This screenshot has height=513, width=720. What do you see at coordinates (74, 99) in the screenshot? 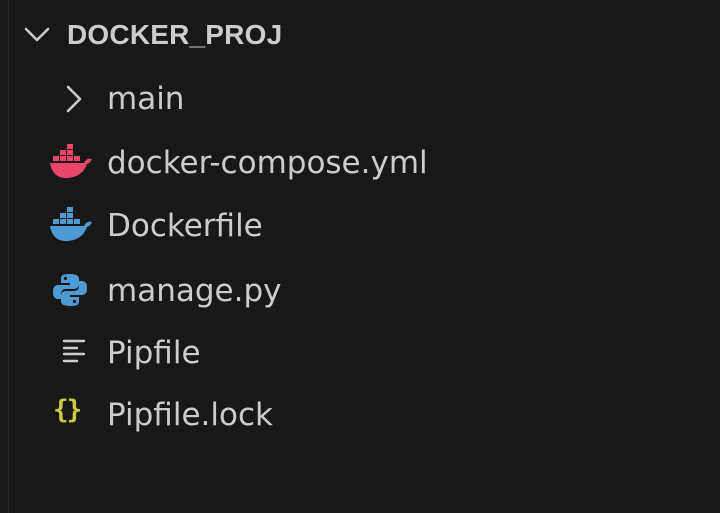
I see `chevron-right-icon` at bounding box center [74, 99].